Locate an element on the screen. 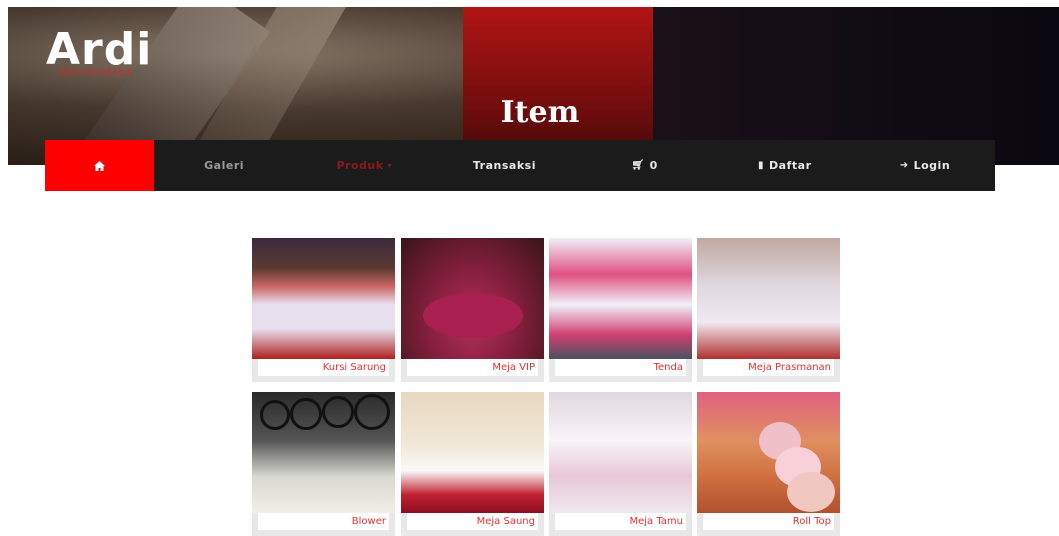 The image size is (1059, 536). logo-subtext: Decoration is located at coordinates (97, 72).